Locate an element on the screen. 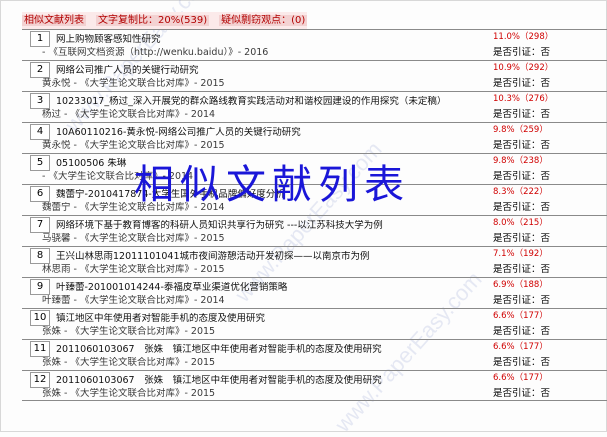 This screenshot has width=607, height=437. row-title: 叶臻蕾-201001014244-泰福皮草业渠道优化营销策略 is located at coordinates (271, 288).